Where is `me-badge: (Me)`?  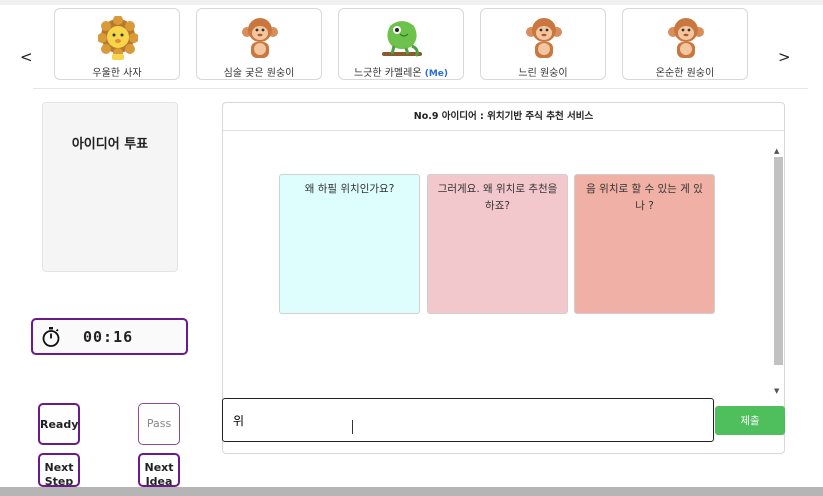 me-badge: (Me) is located at coordinates (436, 74).